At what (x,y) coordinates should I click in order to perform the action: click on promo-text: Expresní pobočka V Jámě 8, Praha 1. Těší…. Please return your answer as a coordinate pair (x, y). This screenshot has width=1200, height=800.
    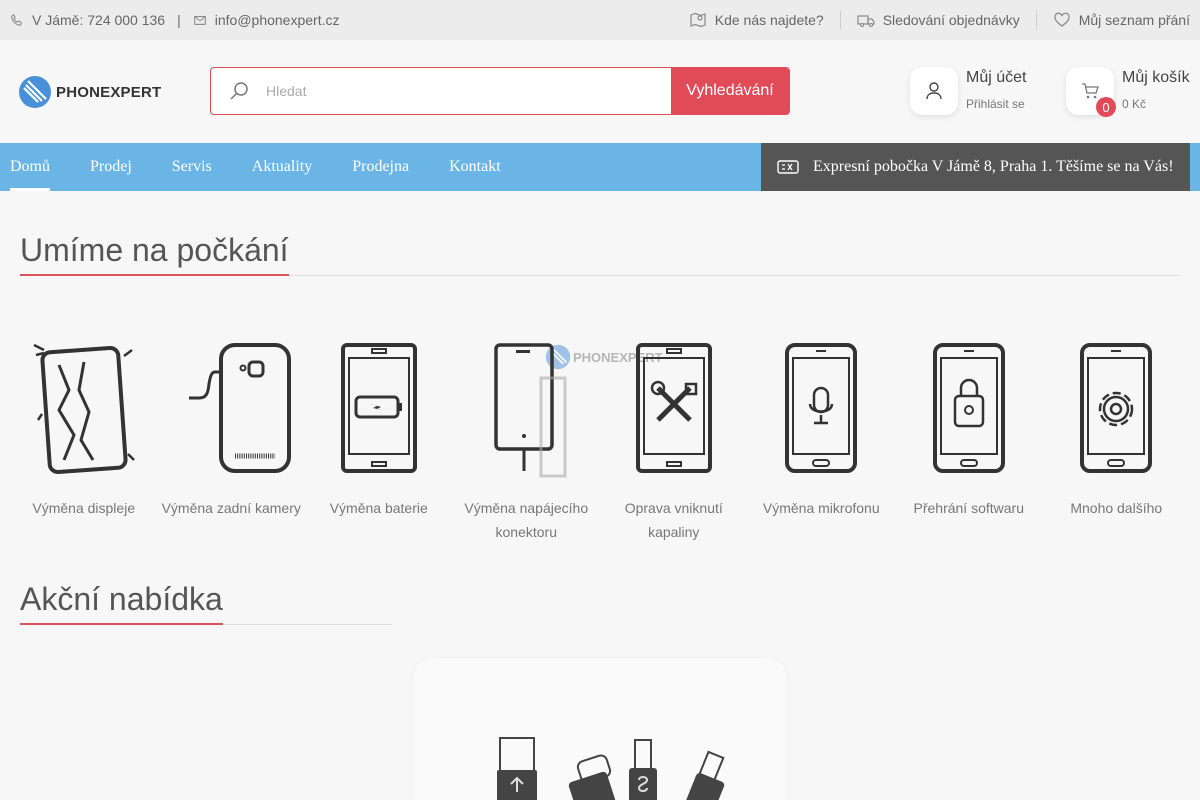
    Looking at the image, I should click on (993, 166).